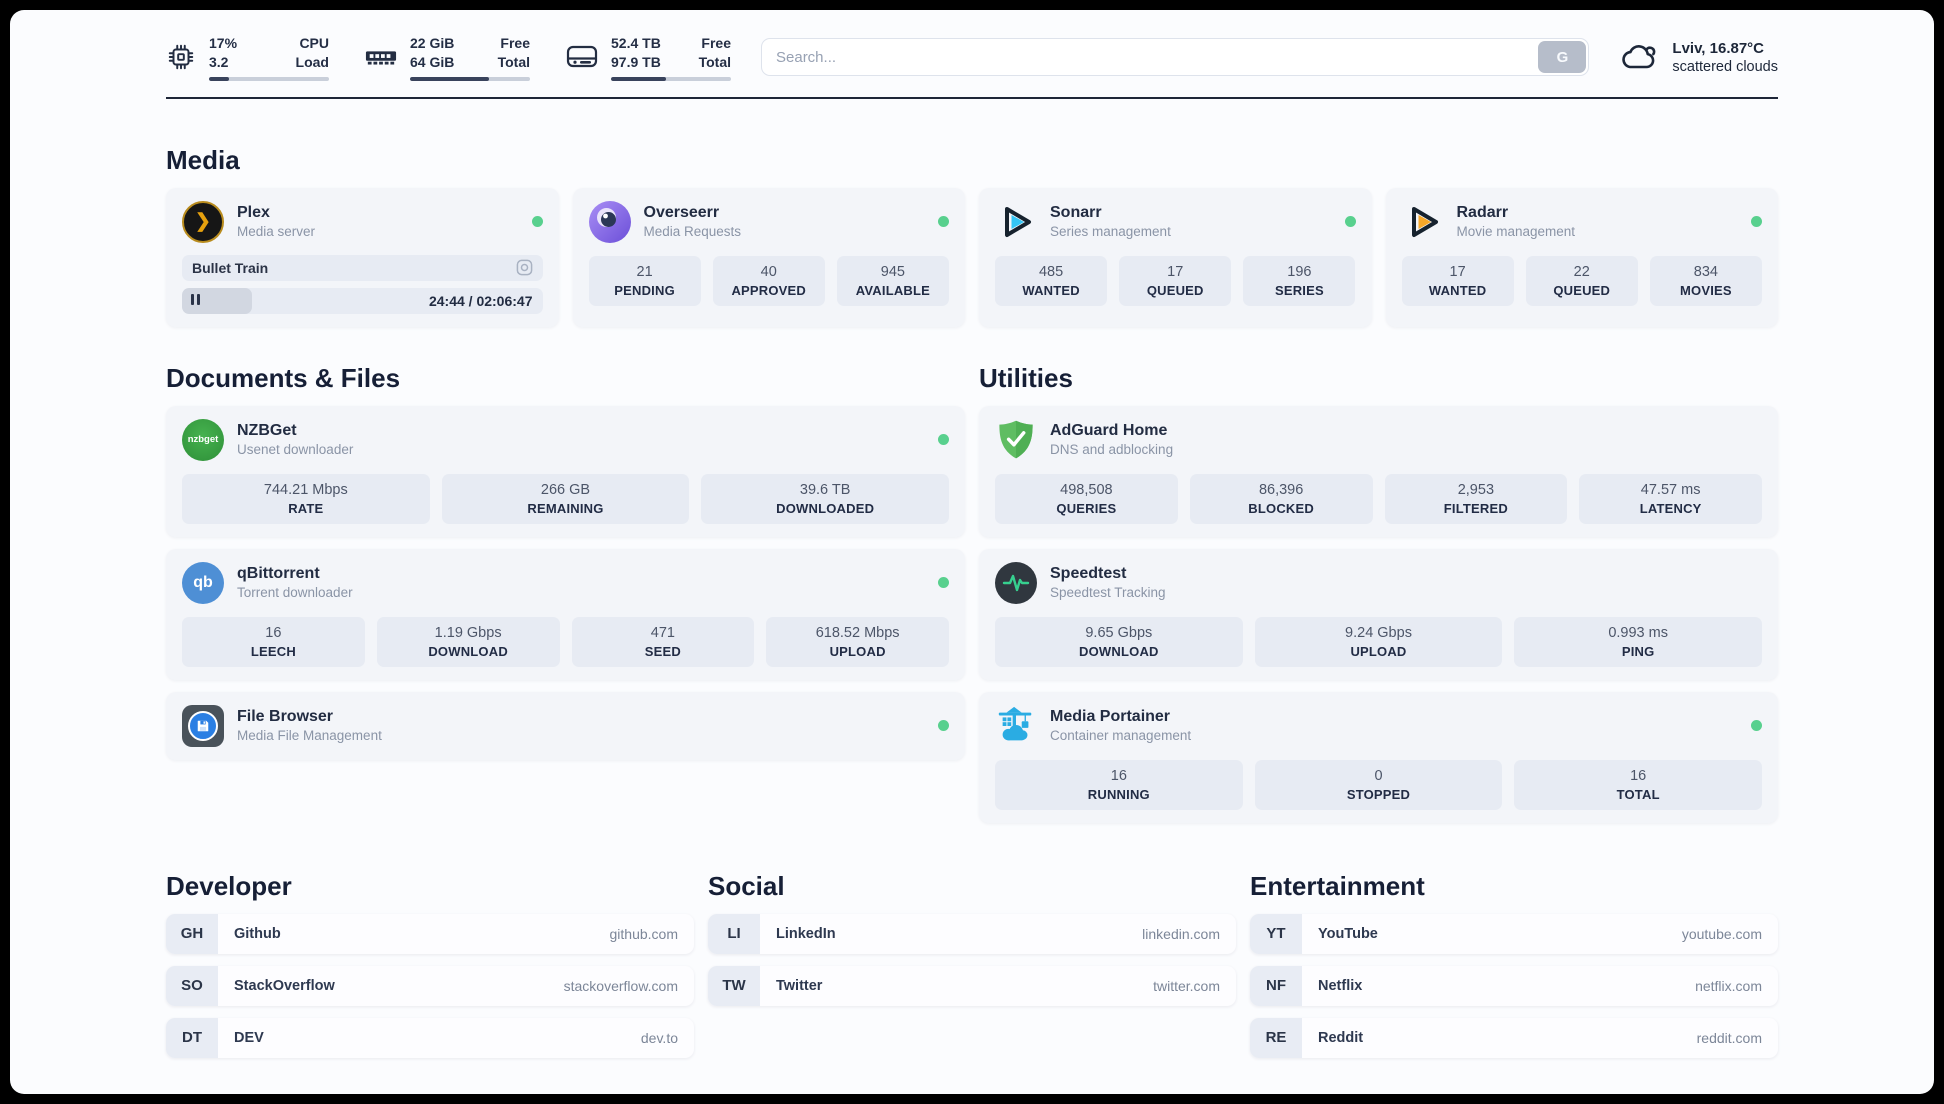  What do you see at coordinates (278, 574) in the screenshot?
I see `app-title: qBittorrent` at bounding box center [278, 574].